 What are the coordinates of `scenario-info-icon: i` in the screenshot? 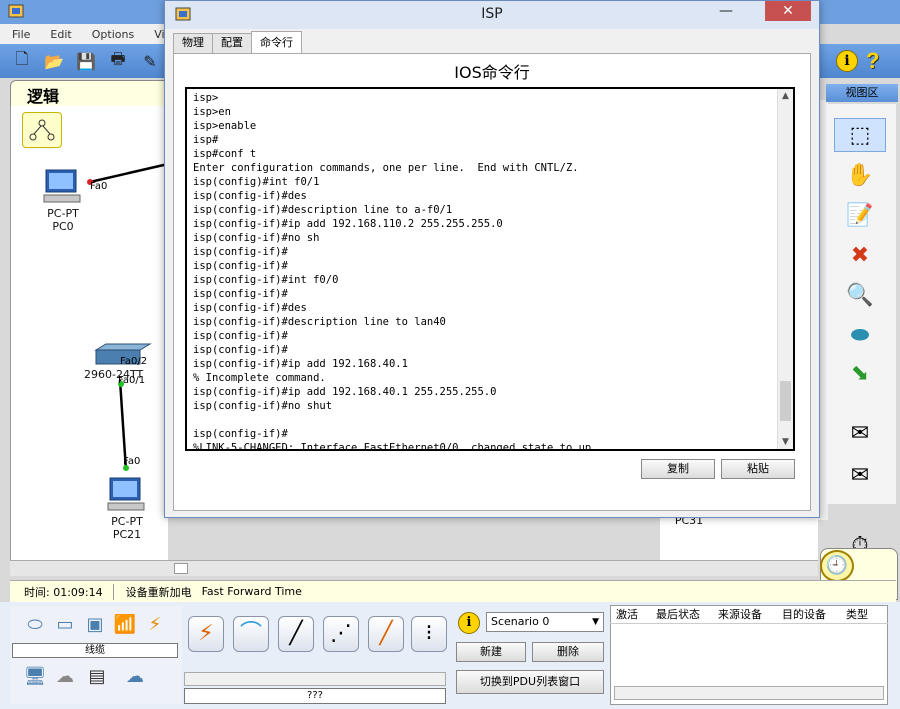 It's located at (469, 623).